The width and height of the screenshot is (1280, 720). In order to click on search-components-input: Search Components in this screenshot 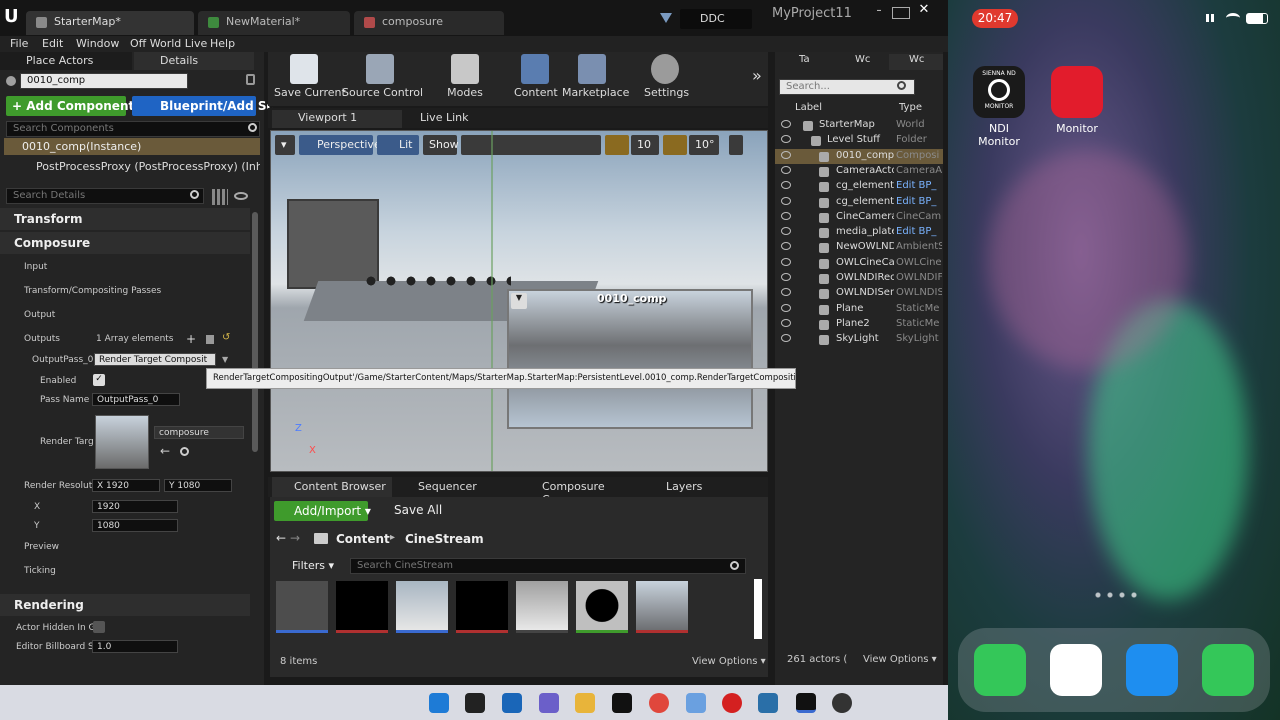, I will do `click(133, 129)`.